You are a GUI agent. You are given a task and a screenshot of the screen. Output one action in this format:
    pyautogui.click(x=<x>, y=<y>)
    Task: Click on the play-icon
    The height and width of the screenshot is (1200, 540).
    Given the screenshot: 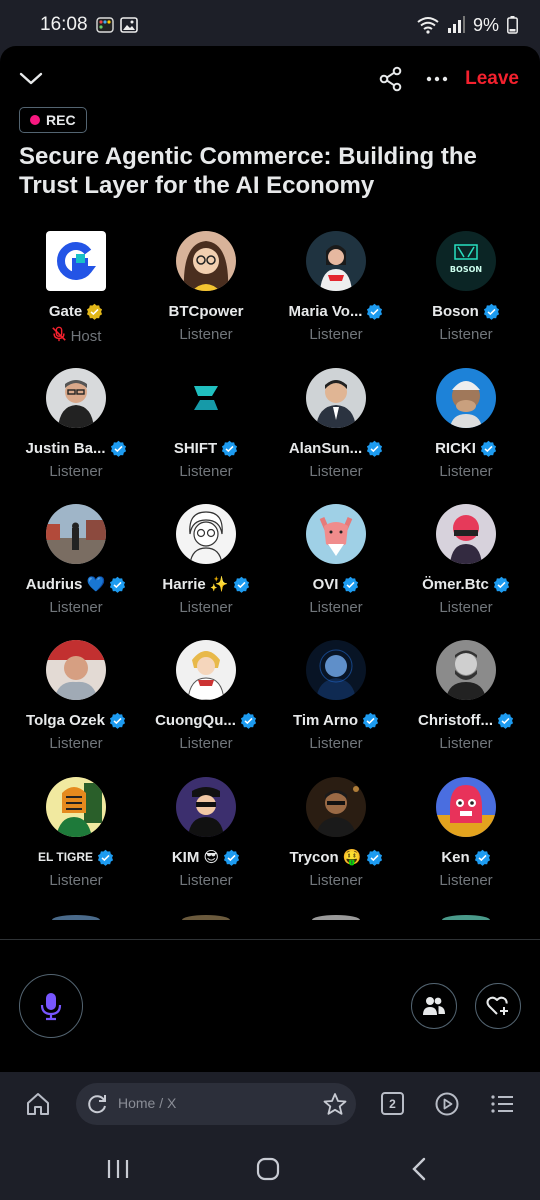 What is the action you would take?
    pyautogui.click(x=447, y=1104)
    